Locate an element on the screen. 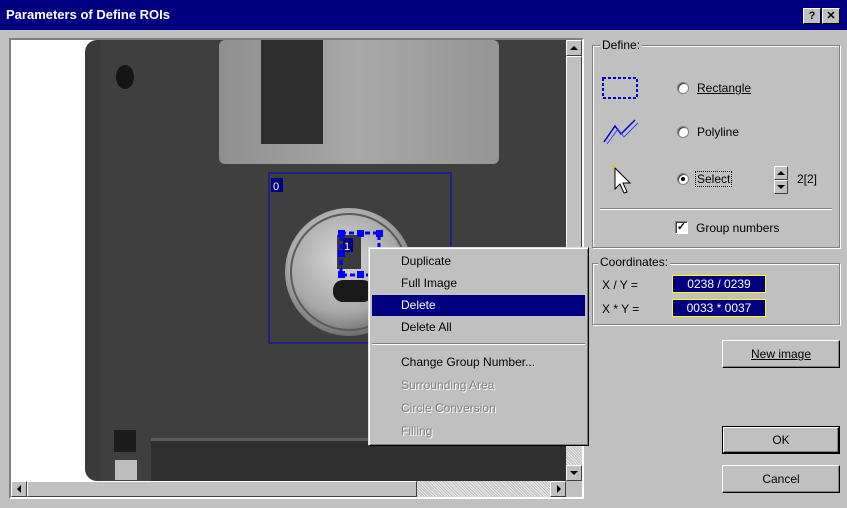 This screenshot has width=847, height=508. rectangle-label: Rectangle is located at coordinates (724, 88).